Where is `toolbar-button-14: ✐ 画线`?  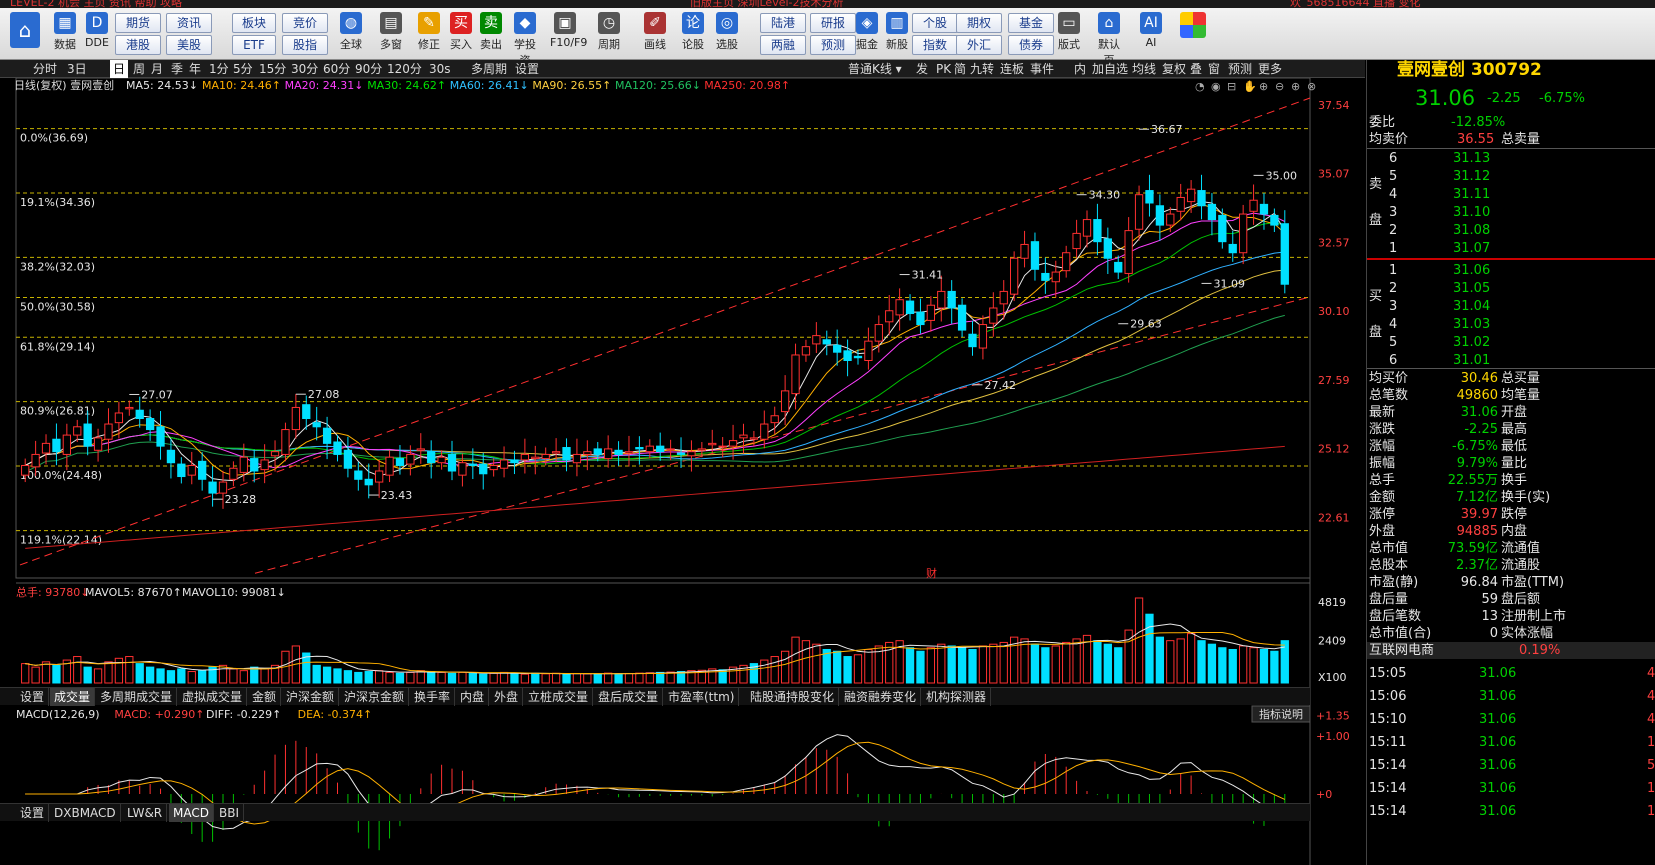 toolbar-button-14: ✐ 画线 is located at coordinates (655, 35).